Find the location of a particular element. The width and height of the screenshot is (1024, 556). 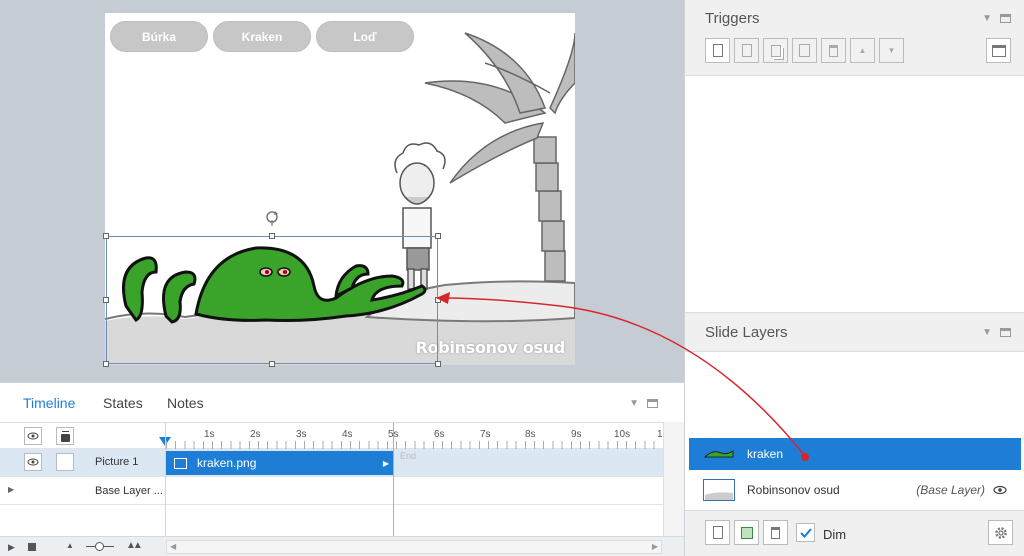

resize-handle-tm is located at coordinates (272, 236).